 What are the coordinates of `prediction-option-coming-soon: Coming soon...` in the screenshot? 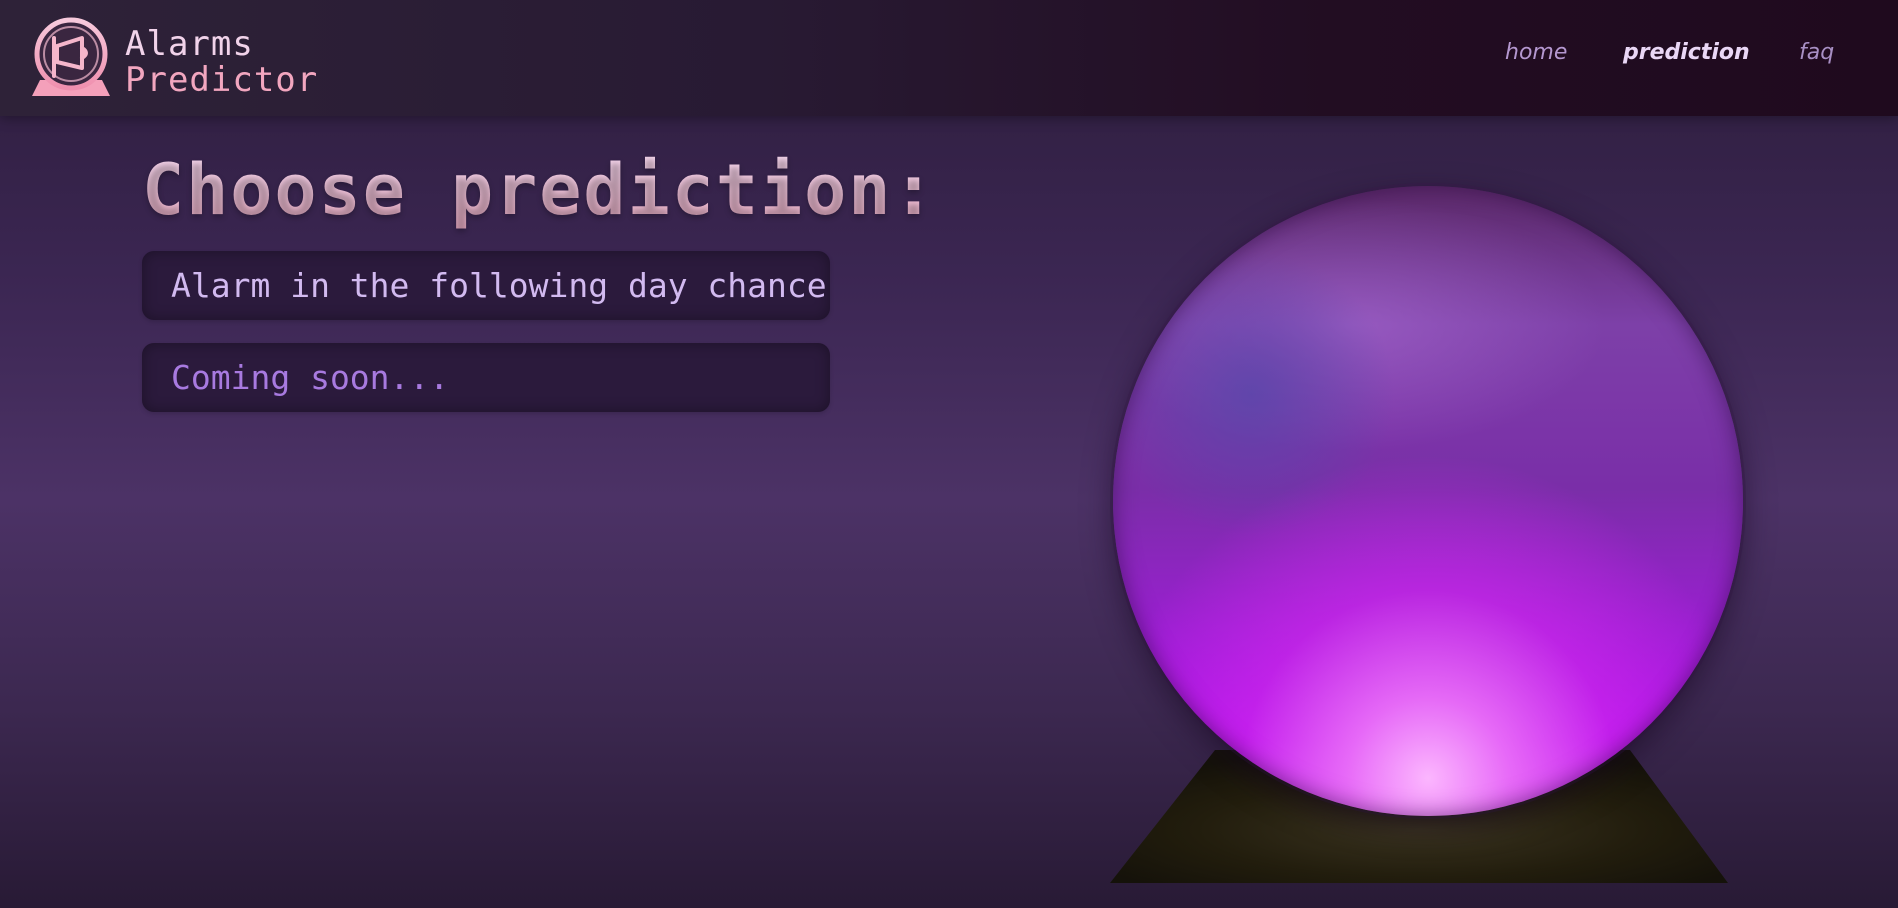 It's located at (486, 377).